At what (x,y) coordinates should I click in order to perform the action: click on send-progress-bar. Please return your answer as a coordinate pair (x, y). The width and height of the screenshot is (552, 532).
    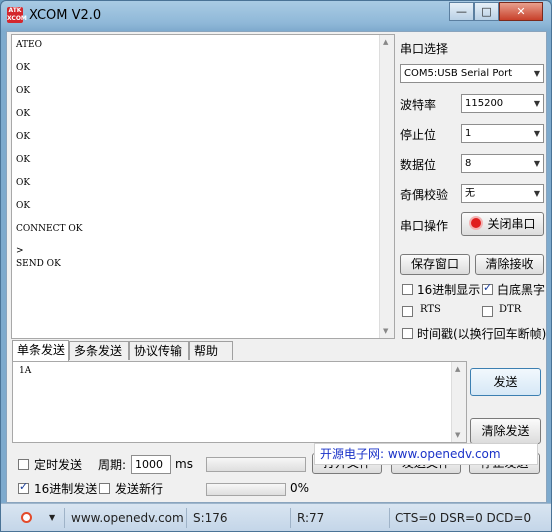
    Looking at the image, I should click on (246, 489).